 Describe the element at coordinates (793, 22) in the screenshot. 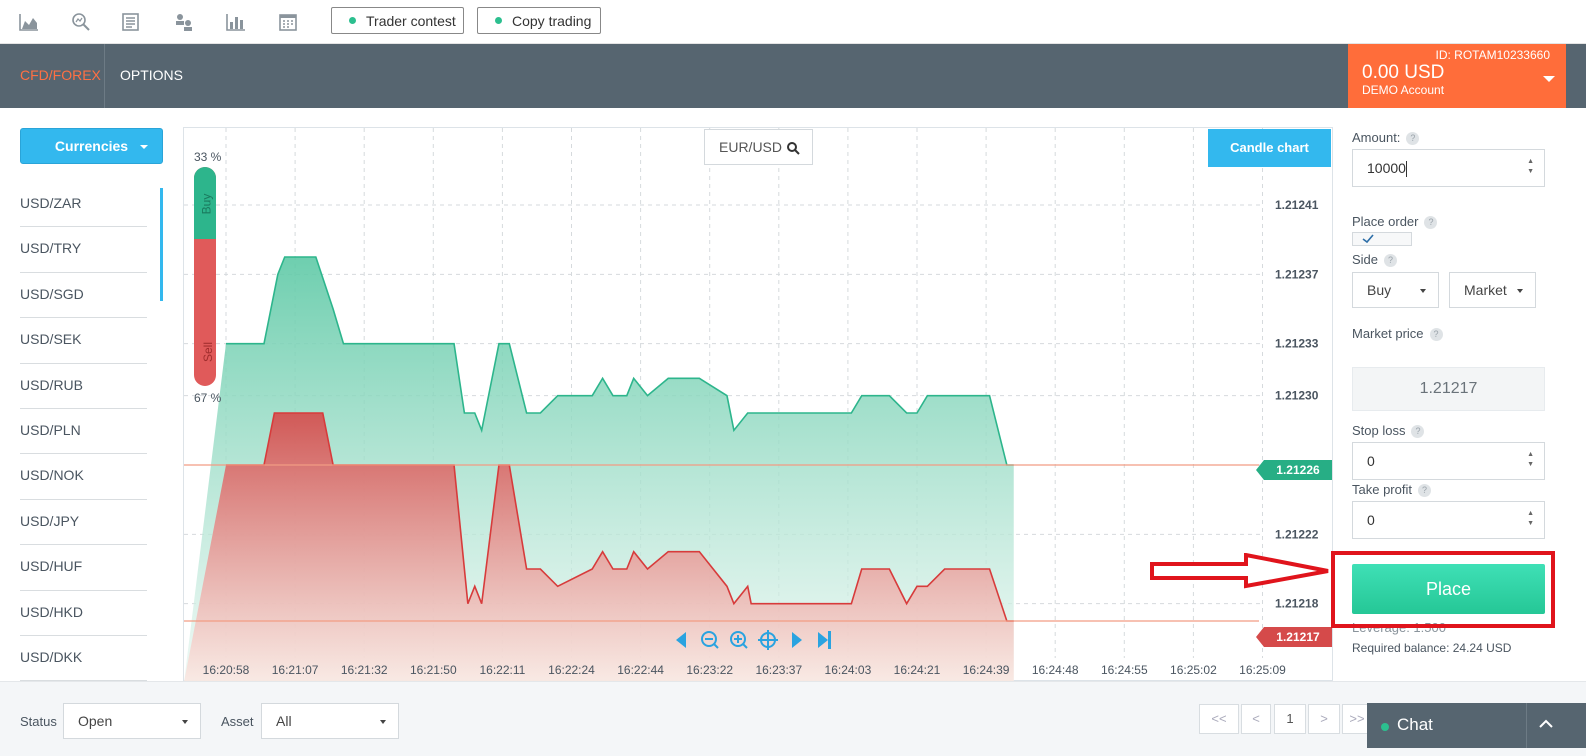

I see `top-toolbar: Trader contest Copy trading` at that location.